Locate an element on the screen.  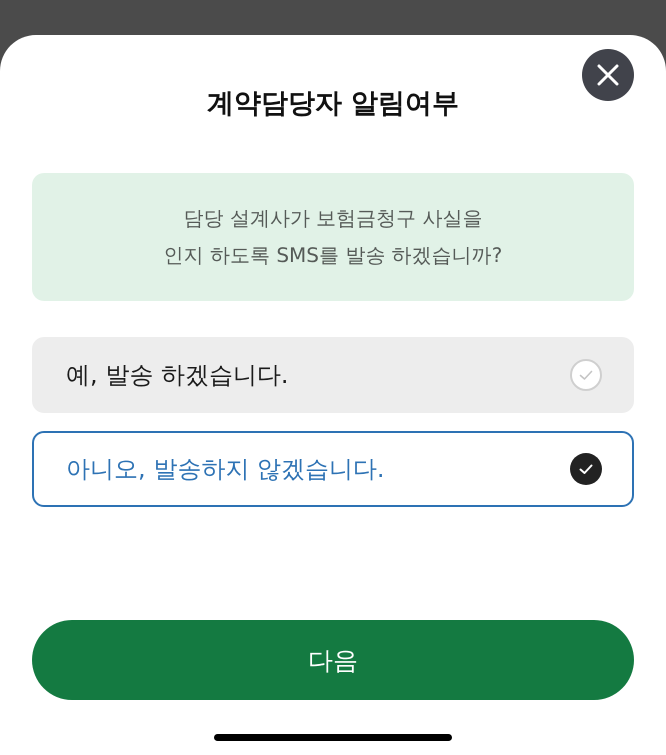
close-button is located at coordinates (608, 75).